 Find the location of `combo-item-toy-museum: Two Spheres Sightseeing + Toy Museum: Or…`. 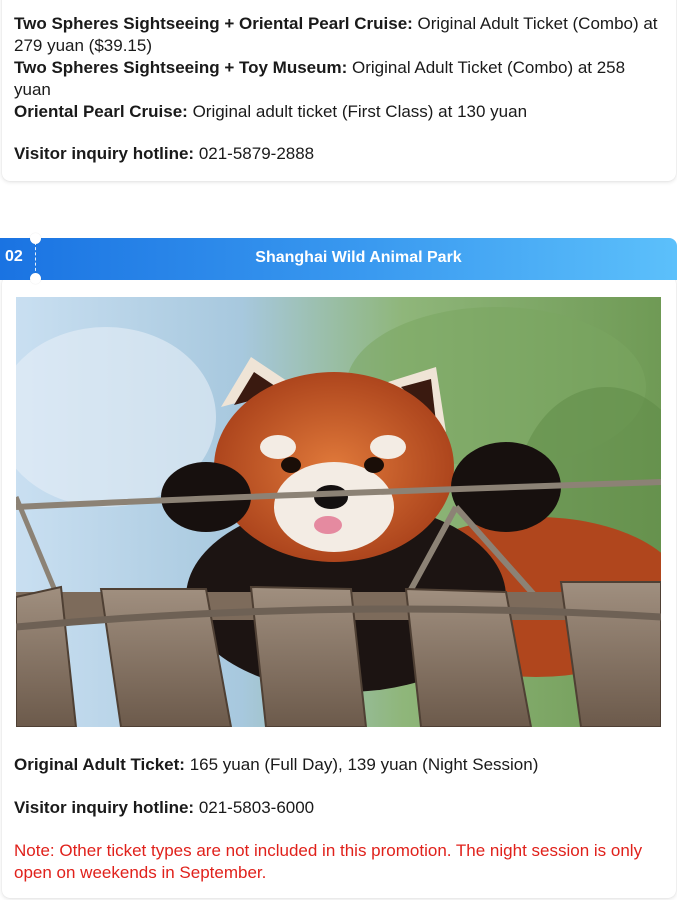

combo-item-toy-museum: Two Spheres Sightseeing + Toy Museum: Or… is located at coordinates (338, 79).